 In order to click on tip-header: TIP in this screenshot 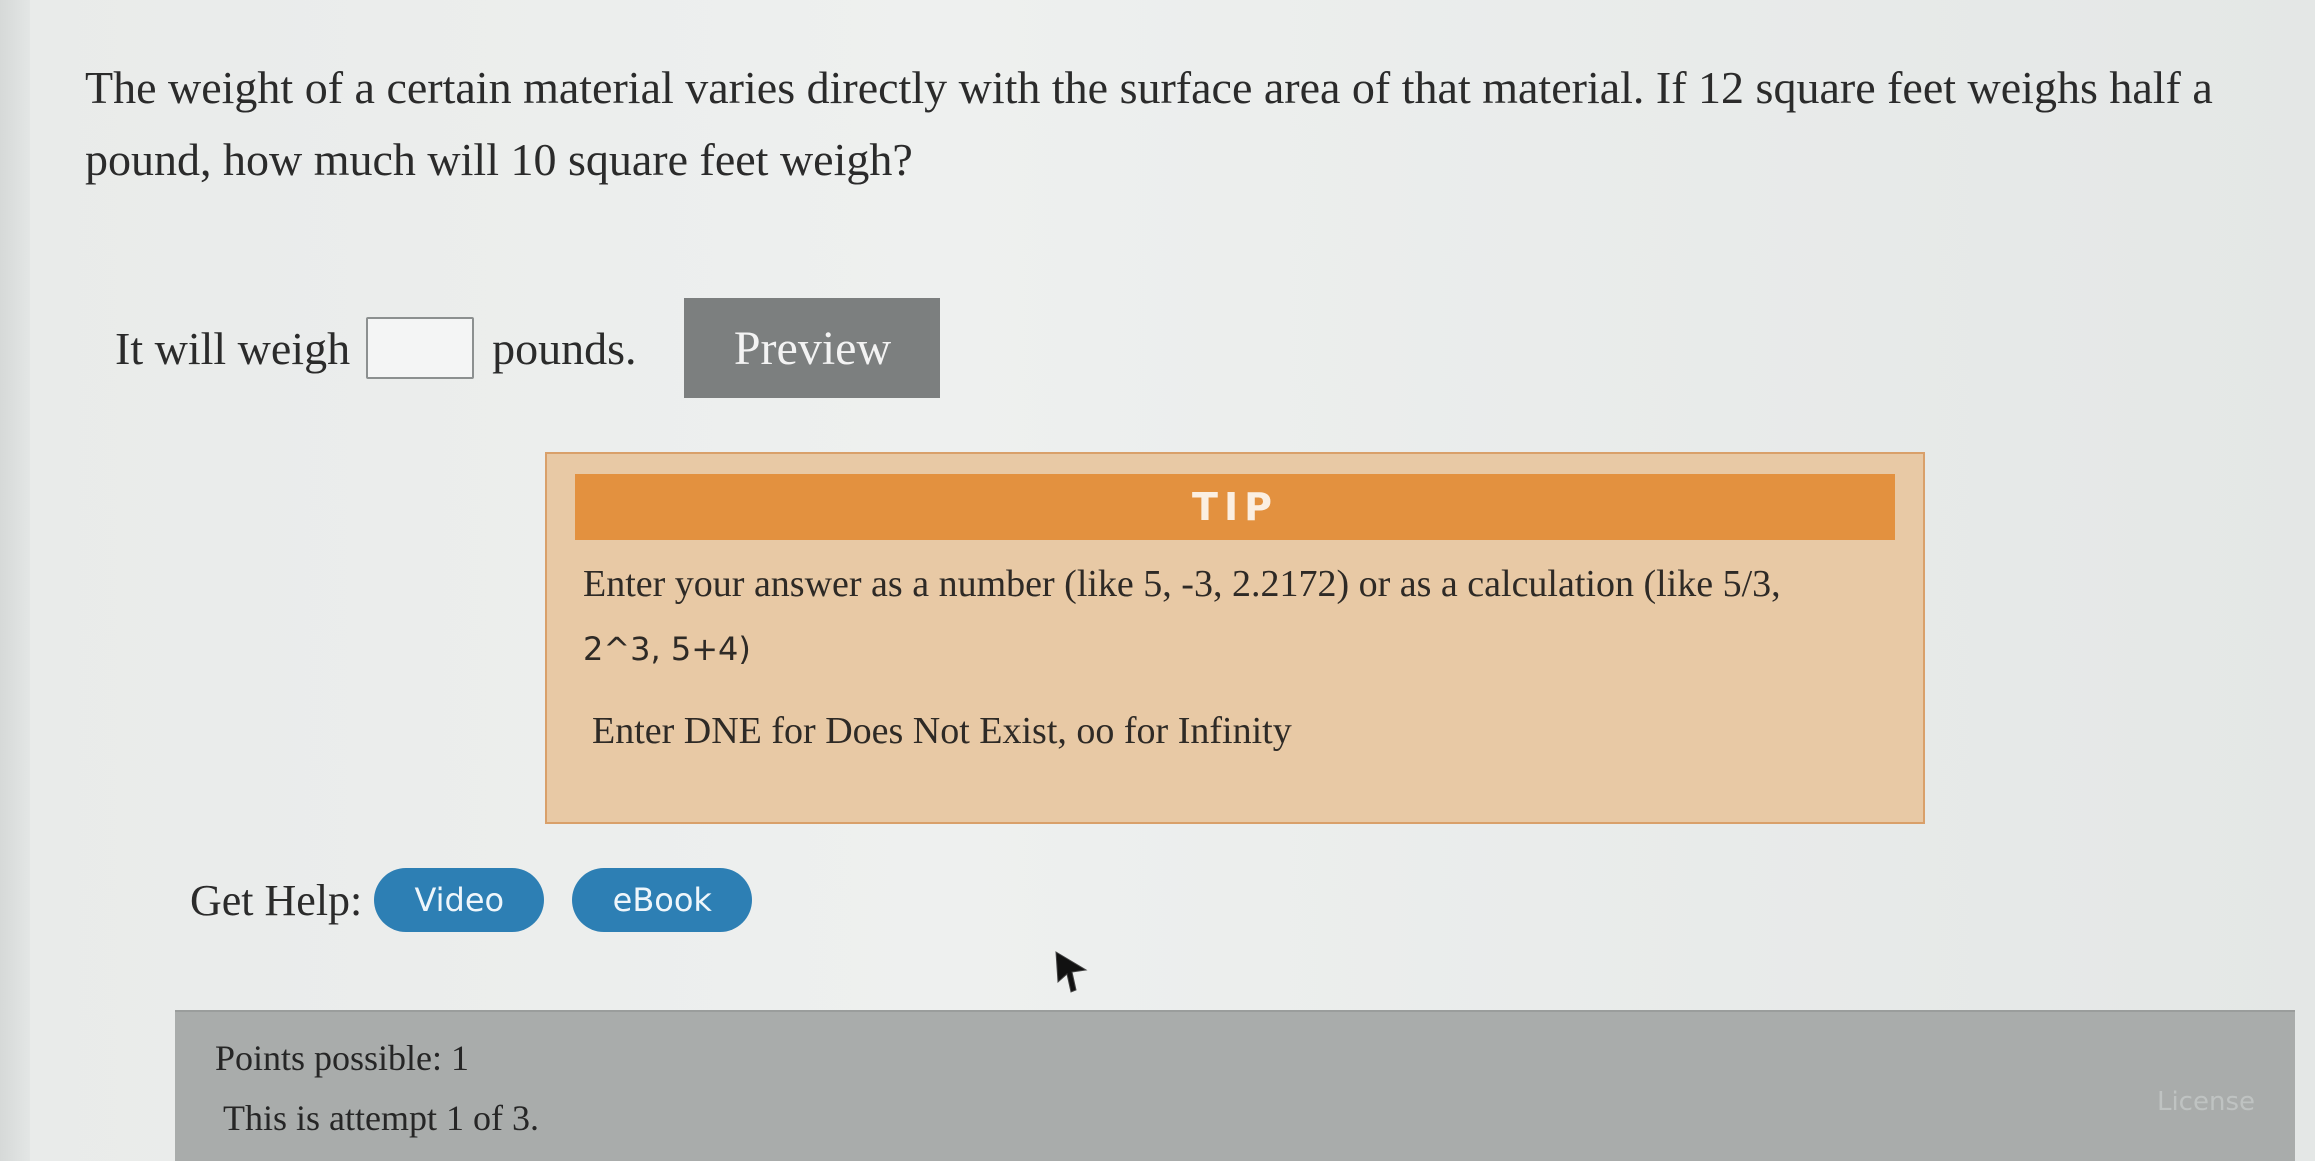, I will do `click(1235, 507)`.